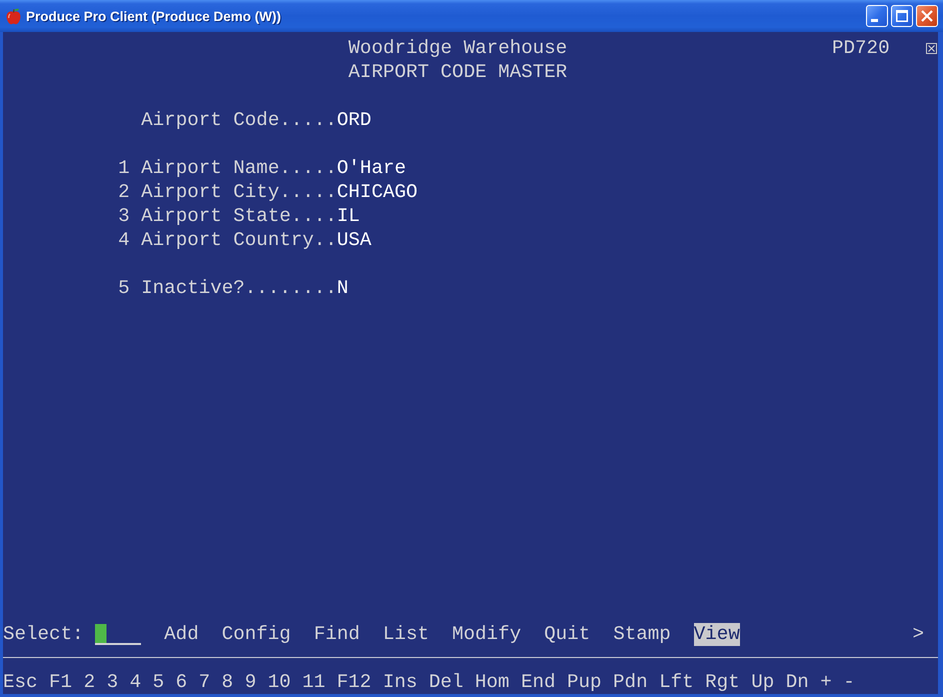 This screenshot has width=943, height=697. I want to click on menu-option: View, so click(717, 634).